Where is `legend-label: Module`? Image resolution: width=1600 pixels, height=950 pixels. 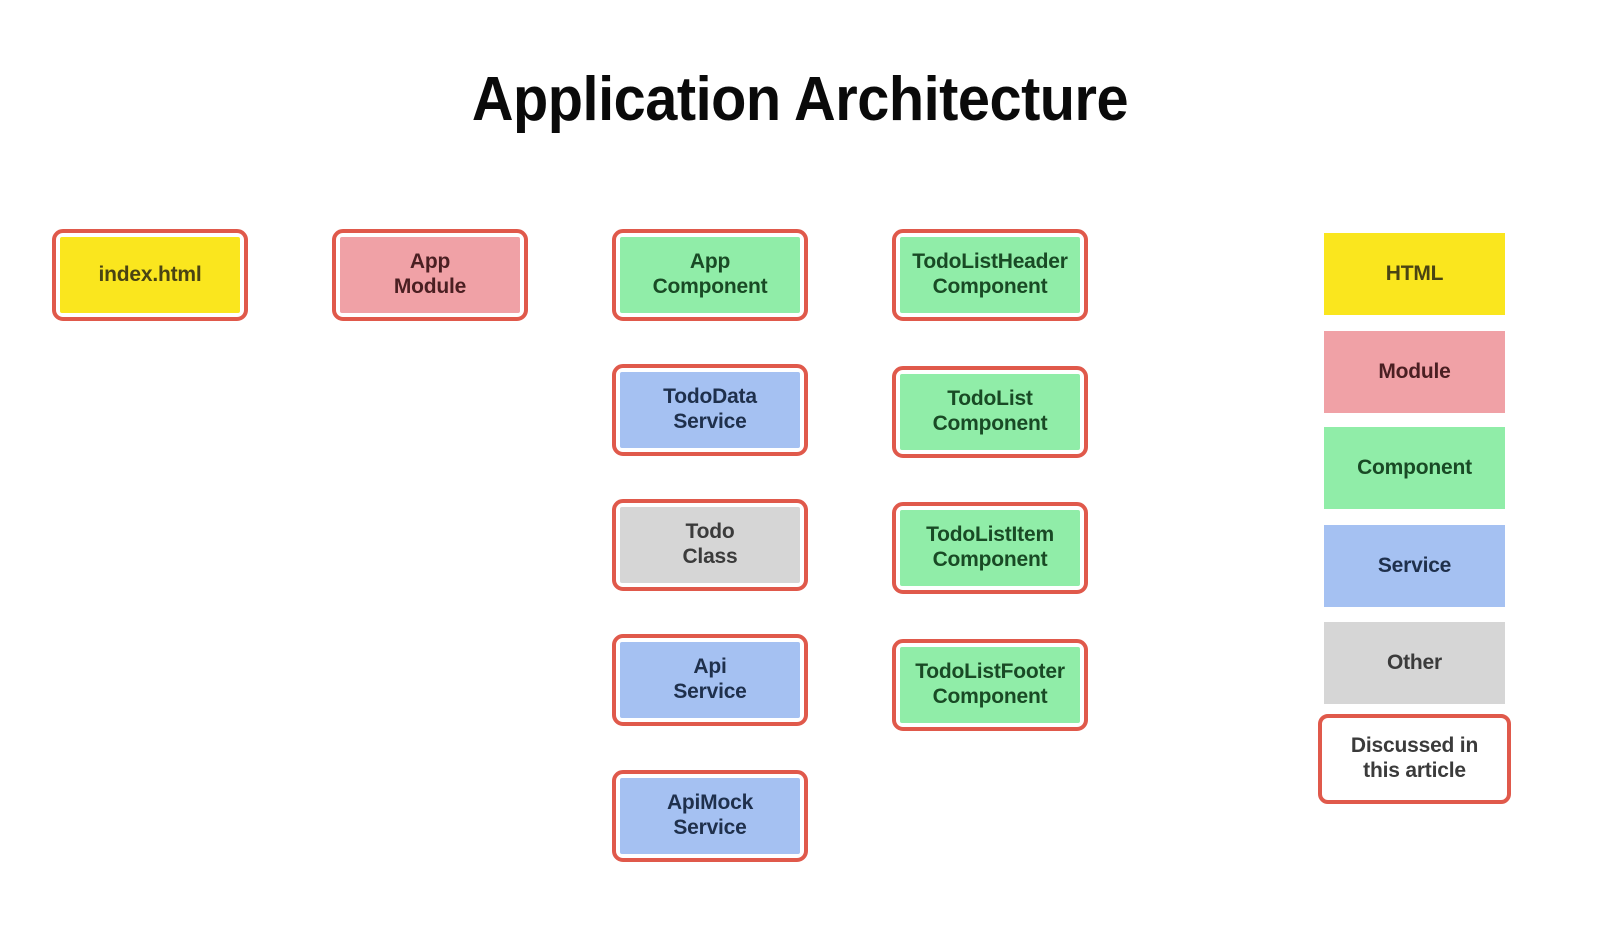 legend-label: Module is located at coordinates (1414, 371).